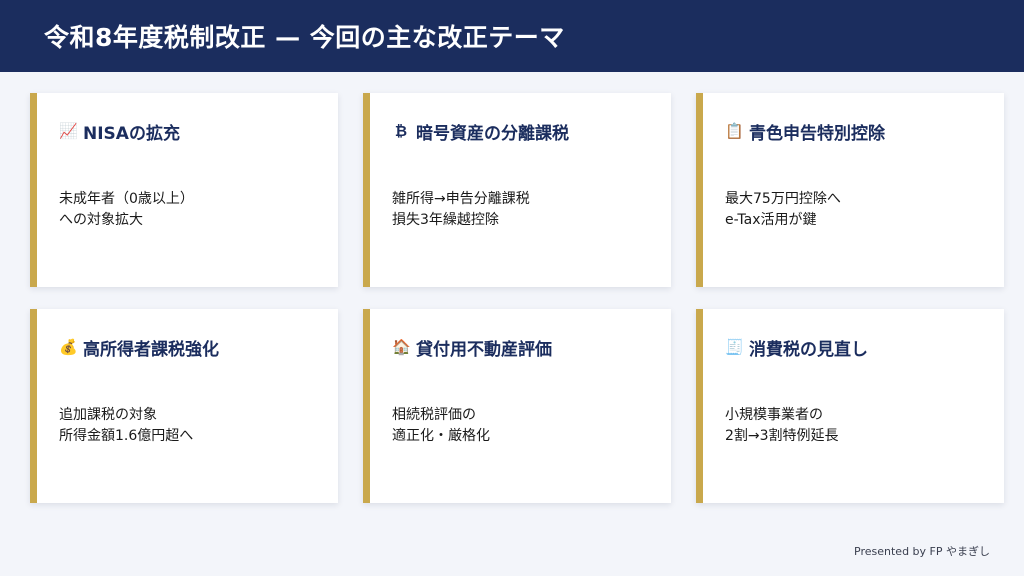 The width and height of the screenshot is (1024, 576). What do you see at coordinates (151, 349) in the screenshot?
I see `card-title: 高所得者課税強化` at bounding box center [151, 349].